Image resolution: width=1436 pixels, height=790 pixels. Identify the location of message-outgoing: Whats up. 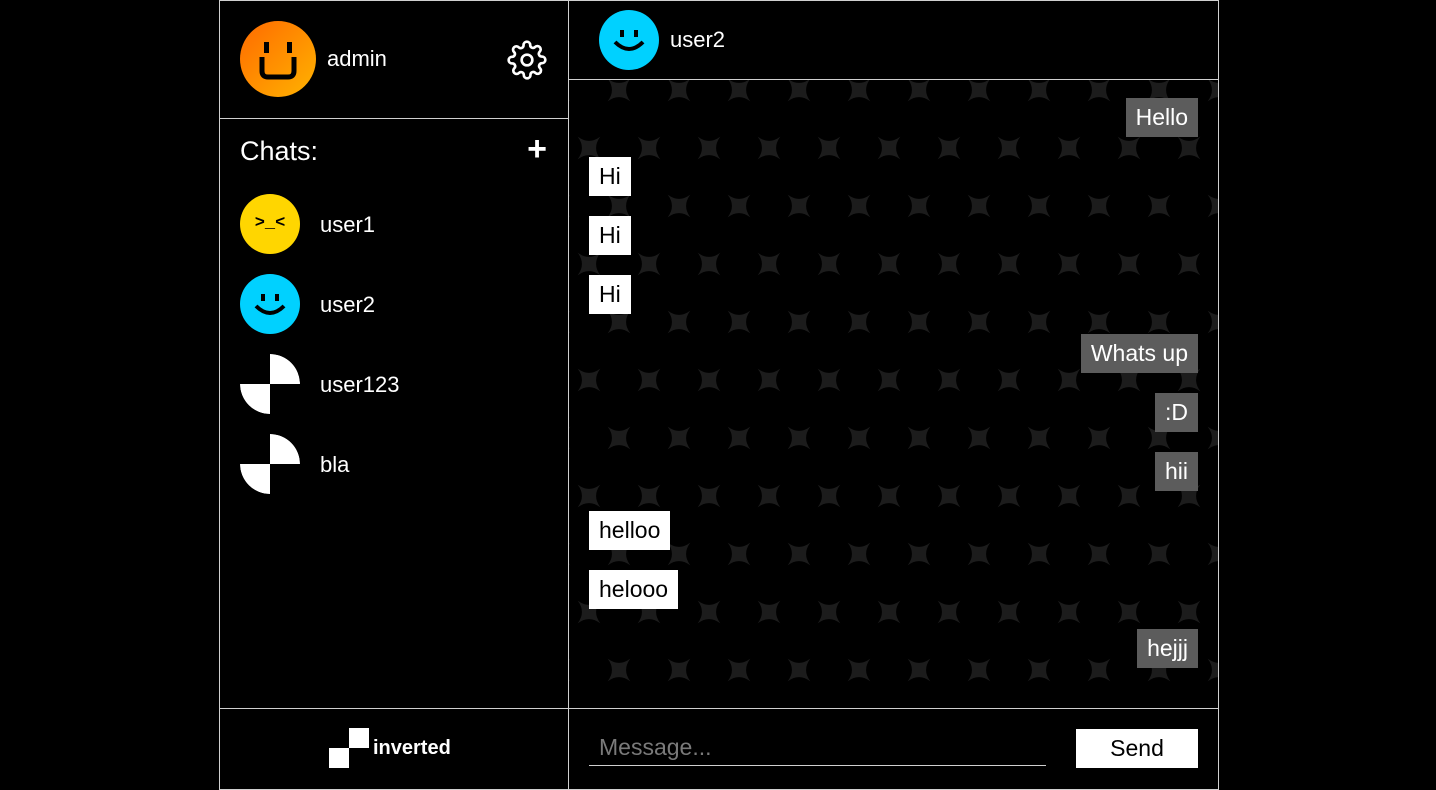
(1139, 353).